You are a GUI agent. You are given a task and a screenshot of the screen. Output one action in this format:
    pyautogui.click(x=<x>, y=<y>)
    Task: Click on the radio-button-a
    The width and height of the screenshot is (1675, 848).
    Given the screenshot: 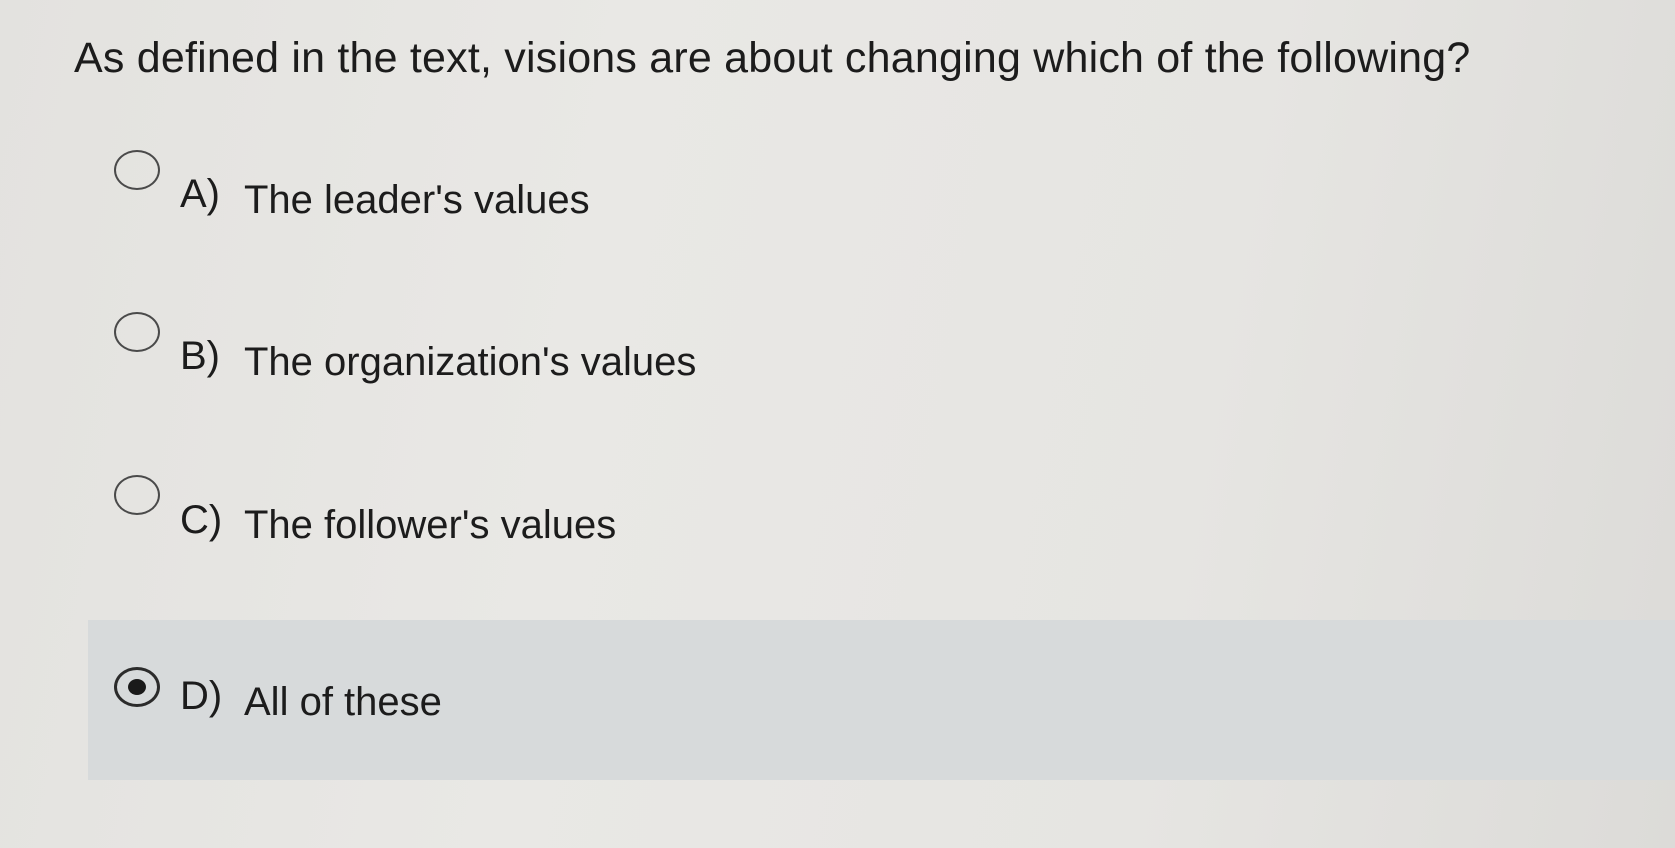 What is the action you would take?
    pyautogui.click(x=137, y=170)
    